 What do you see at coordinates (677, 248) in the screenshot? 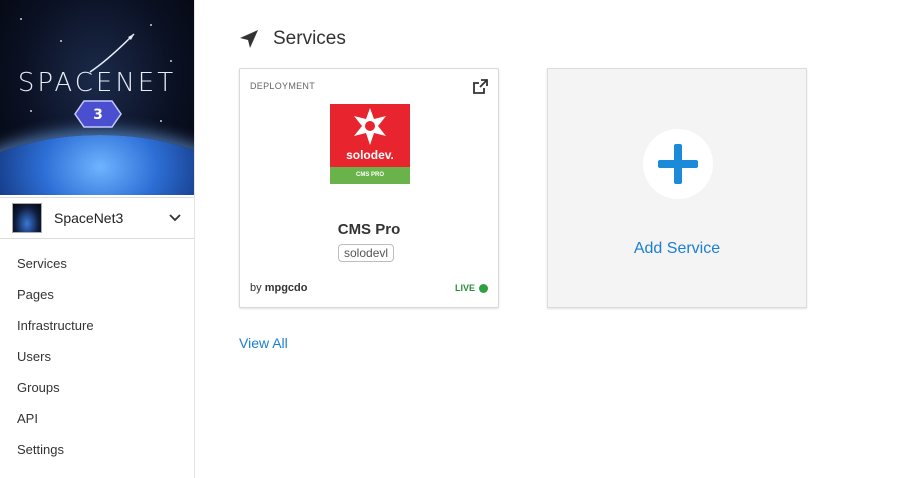
I see `add-service-label: Add Service` at bounding box center [677, 248].